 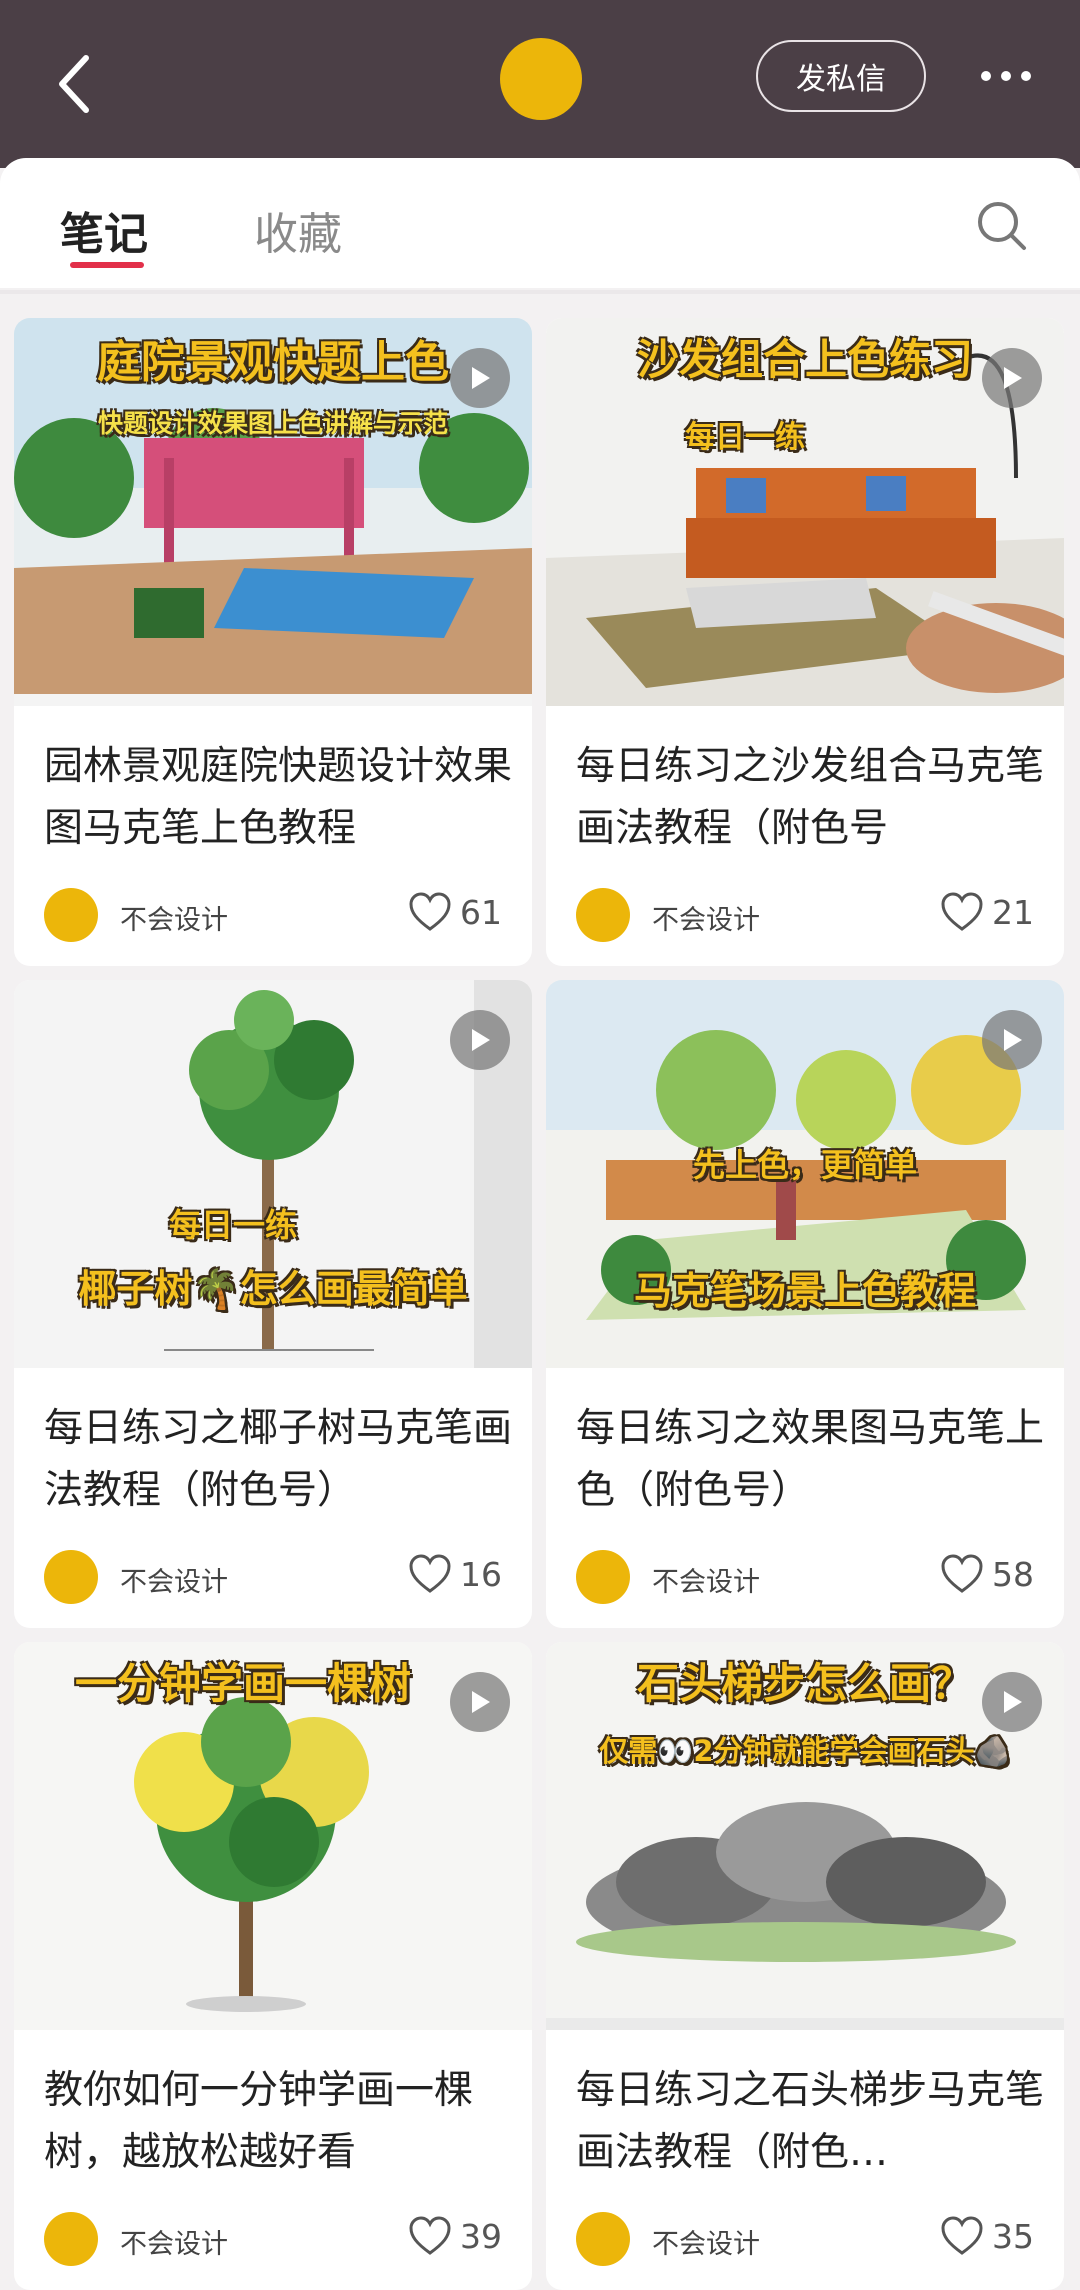 What do you see at coordinates (273, 512) in the screenshot?
I see `note-thumbnail: 庭院景观快题上色 快题设计效果图上色讲解与示范` at bounding box center [273, 512].